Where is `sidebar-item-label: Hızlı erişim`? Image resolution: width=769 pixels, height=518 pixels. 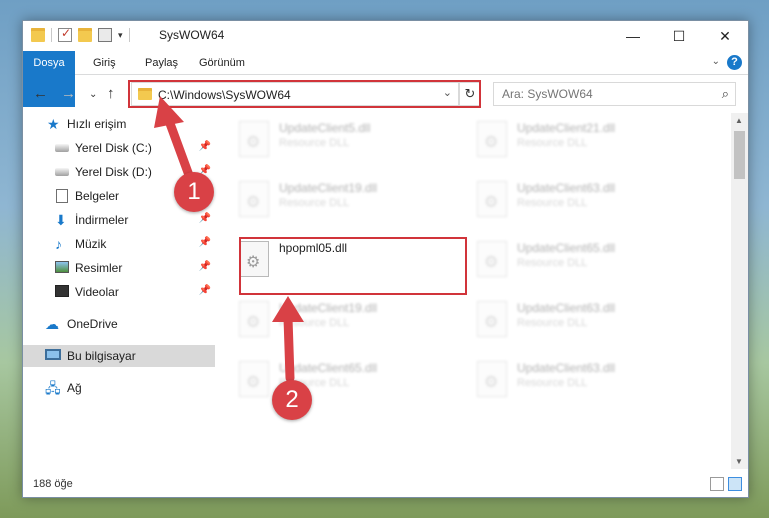 sidebar-item-label: Hızlı erişim is located at coordinates (97, 124).